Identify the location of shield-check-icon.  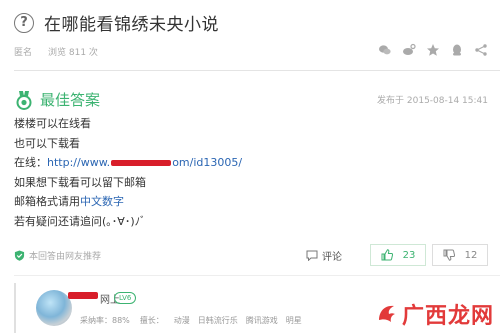
(19, 255).